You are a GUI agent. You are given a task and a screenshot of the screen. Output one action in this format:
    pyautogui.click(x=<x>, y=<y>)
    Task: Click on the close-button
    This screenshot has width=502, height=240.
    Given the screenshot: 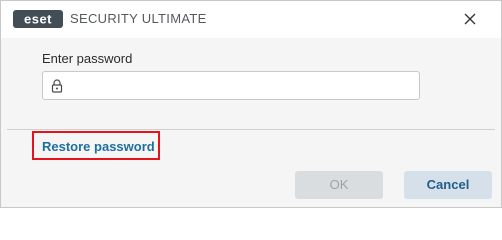 What is the action you would take?
    pyautogui.click(x=470, y=19)
    